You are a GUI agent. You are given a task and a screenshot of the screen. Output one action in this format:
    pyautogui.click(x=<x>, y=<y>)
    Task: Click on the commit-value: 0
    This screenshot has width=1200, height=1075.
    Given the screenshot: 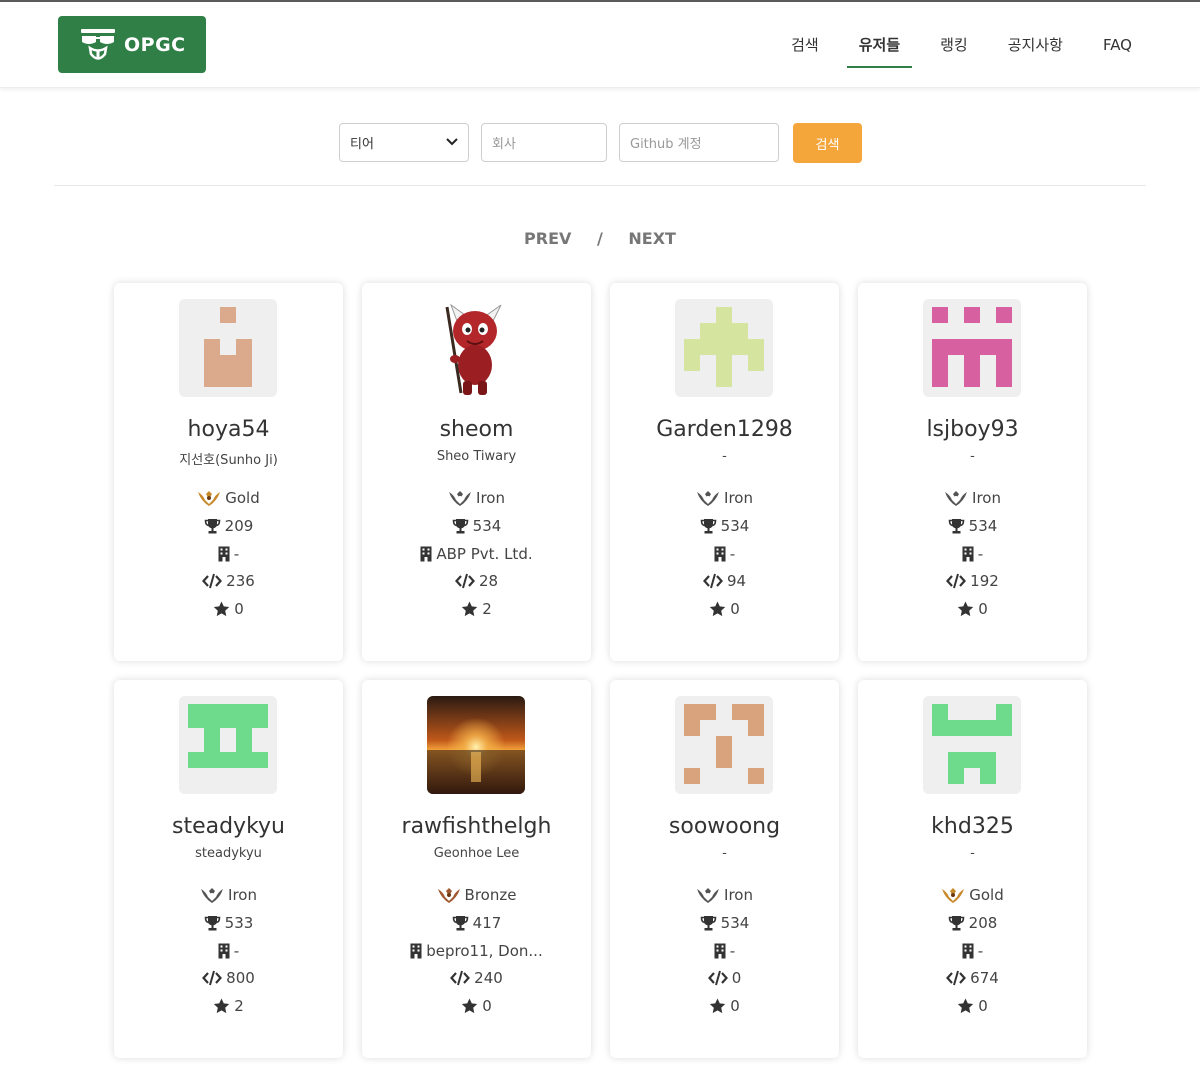 What is the action you would take?
    pyautogui.click(x=736, y=978)
    